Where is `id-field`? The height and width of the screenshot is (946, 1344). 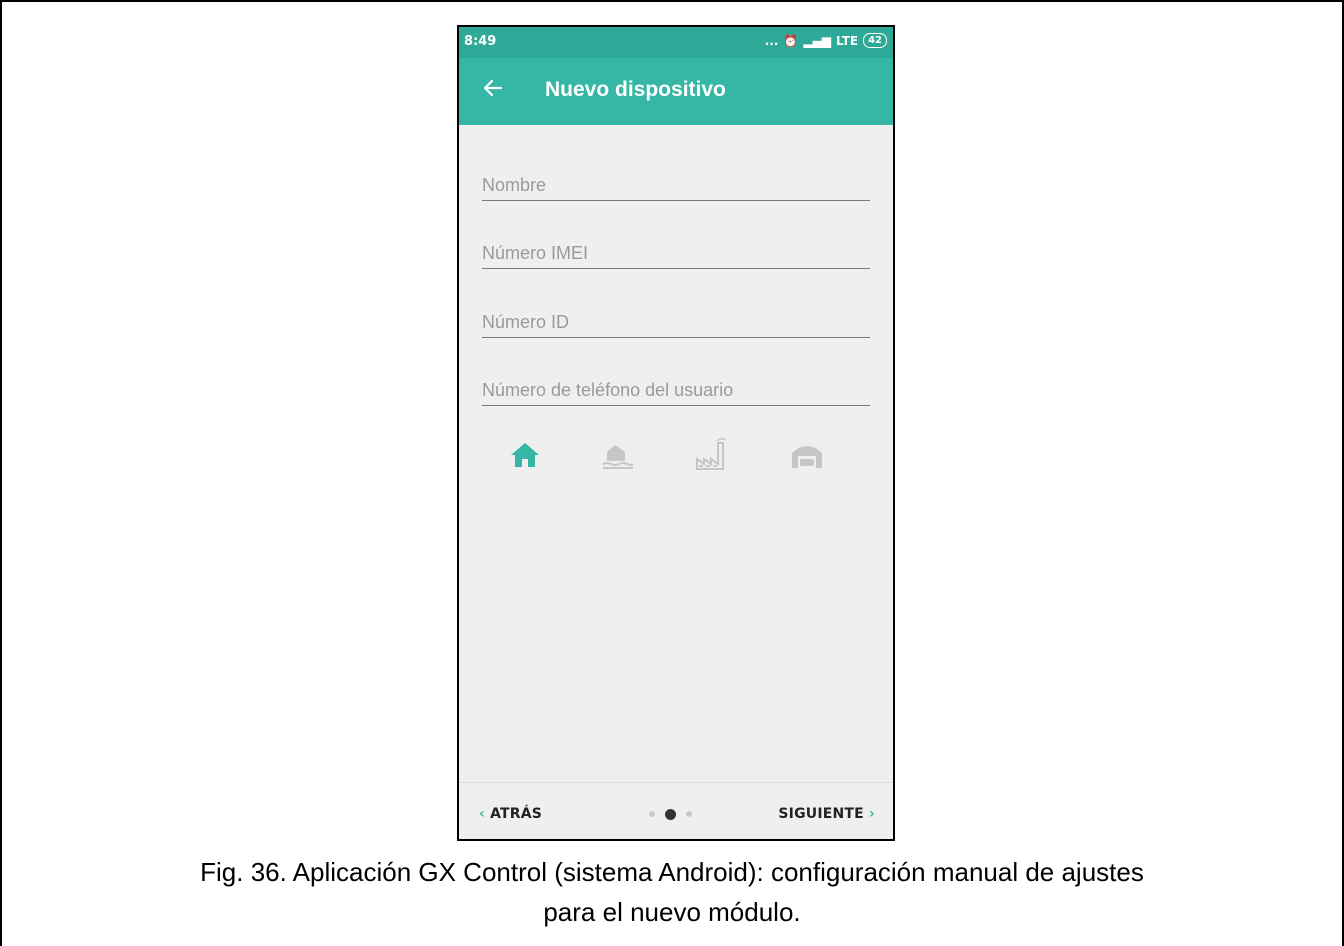
id-field is located at coordinates (676, 317).